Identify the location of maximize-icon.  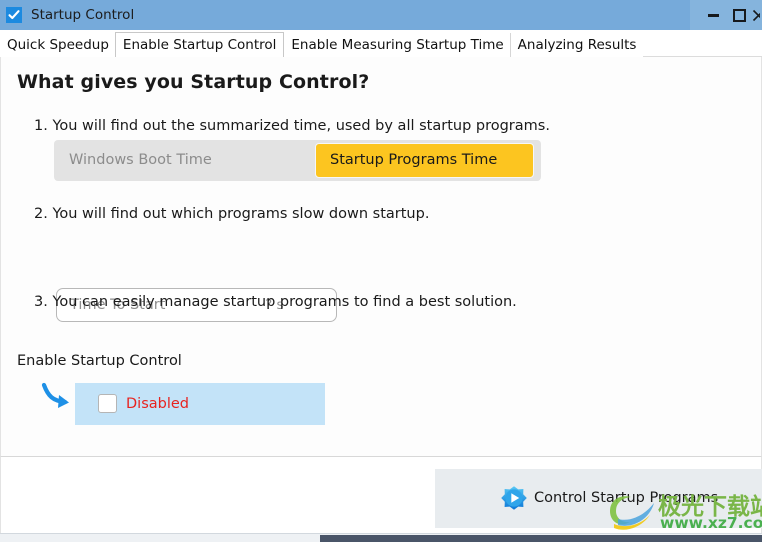
(739, 15).